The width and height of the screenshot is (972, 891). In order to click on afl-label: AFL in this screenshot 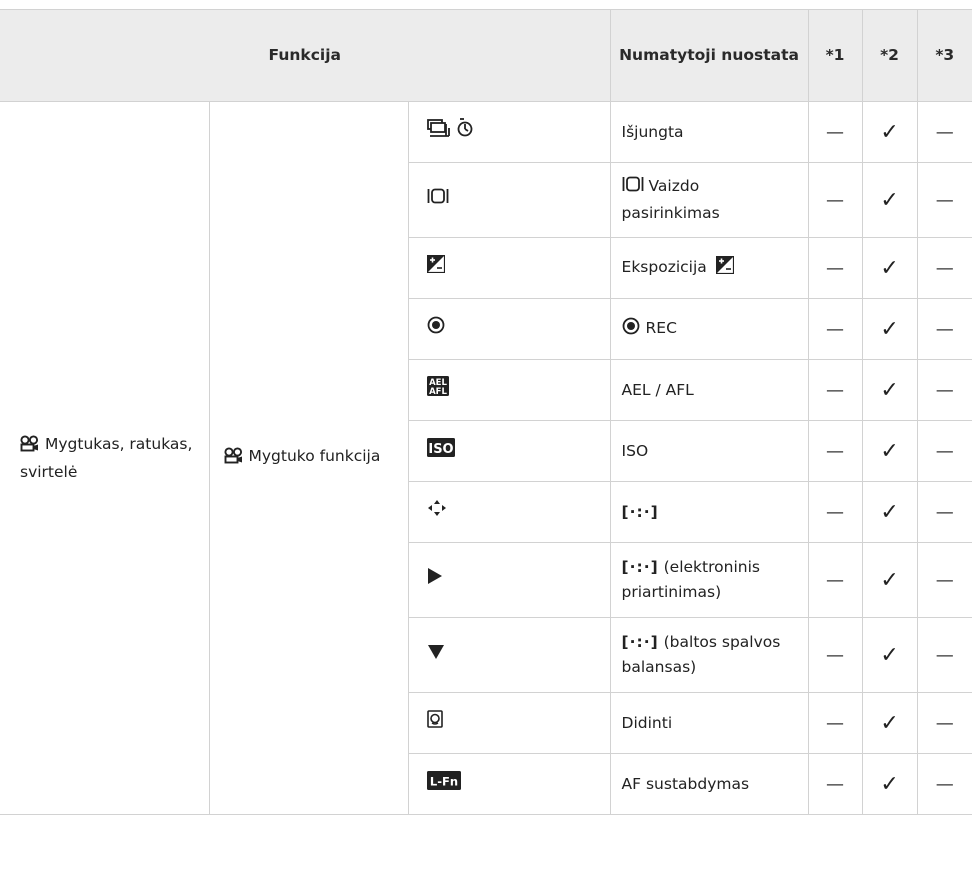, I will do `click(438, 391)`.